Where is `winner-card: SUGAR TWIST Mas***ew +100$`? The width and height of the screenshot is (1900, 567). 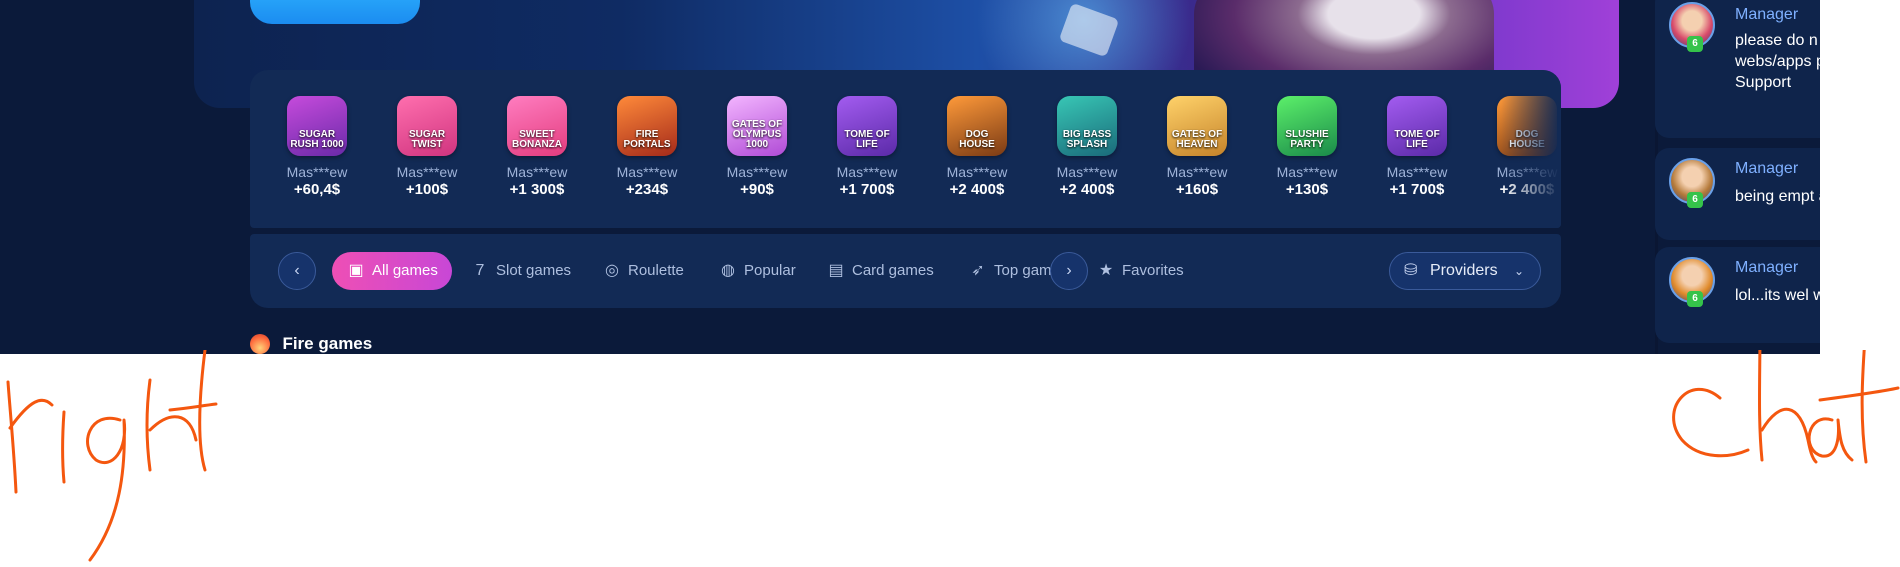
winner-card: SUGAR TWIST Mas***ew +100$ is located at coordinates (427, 147).